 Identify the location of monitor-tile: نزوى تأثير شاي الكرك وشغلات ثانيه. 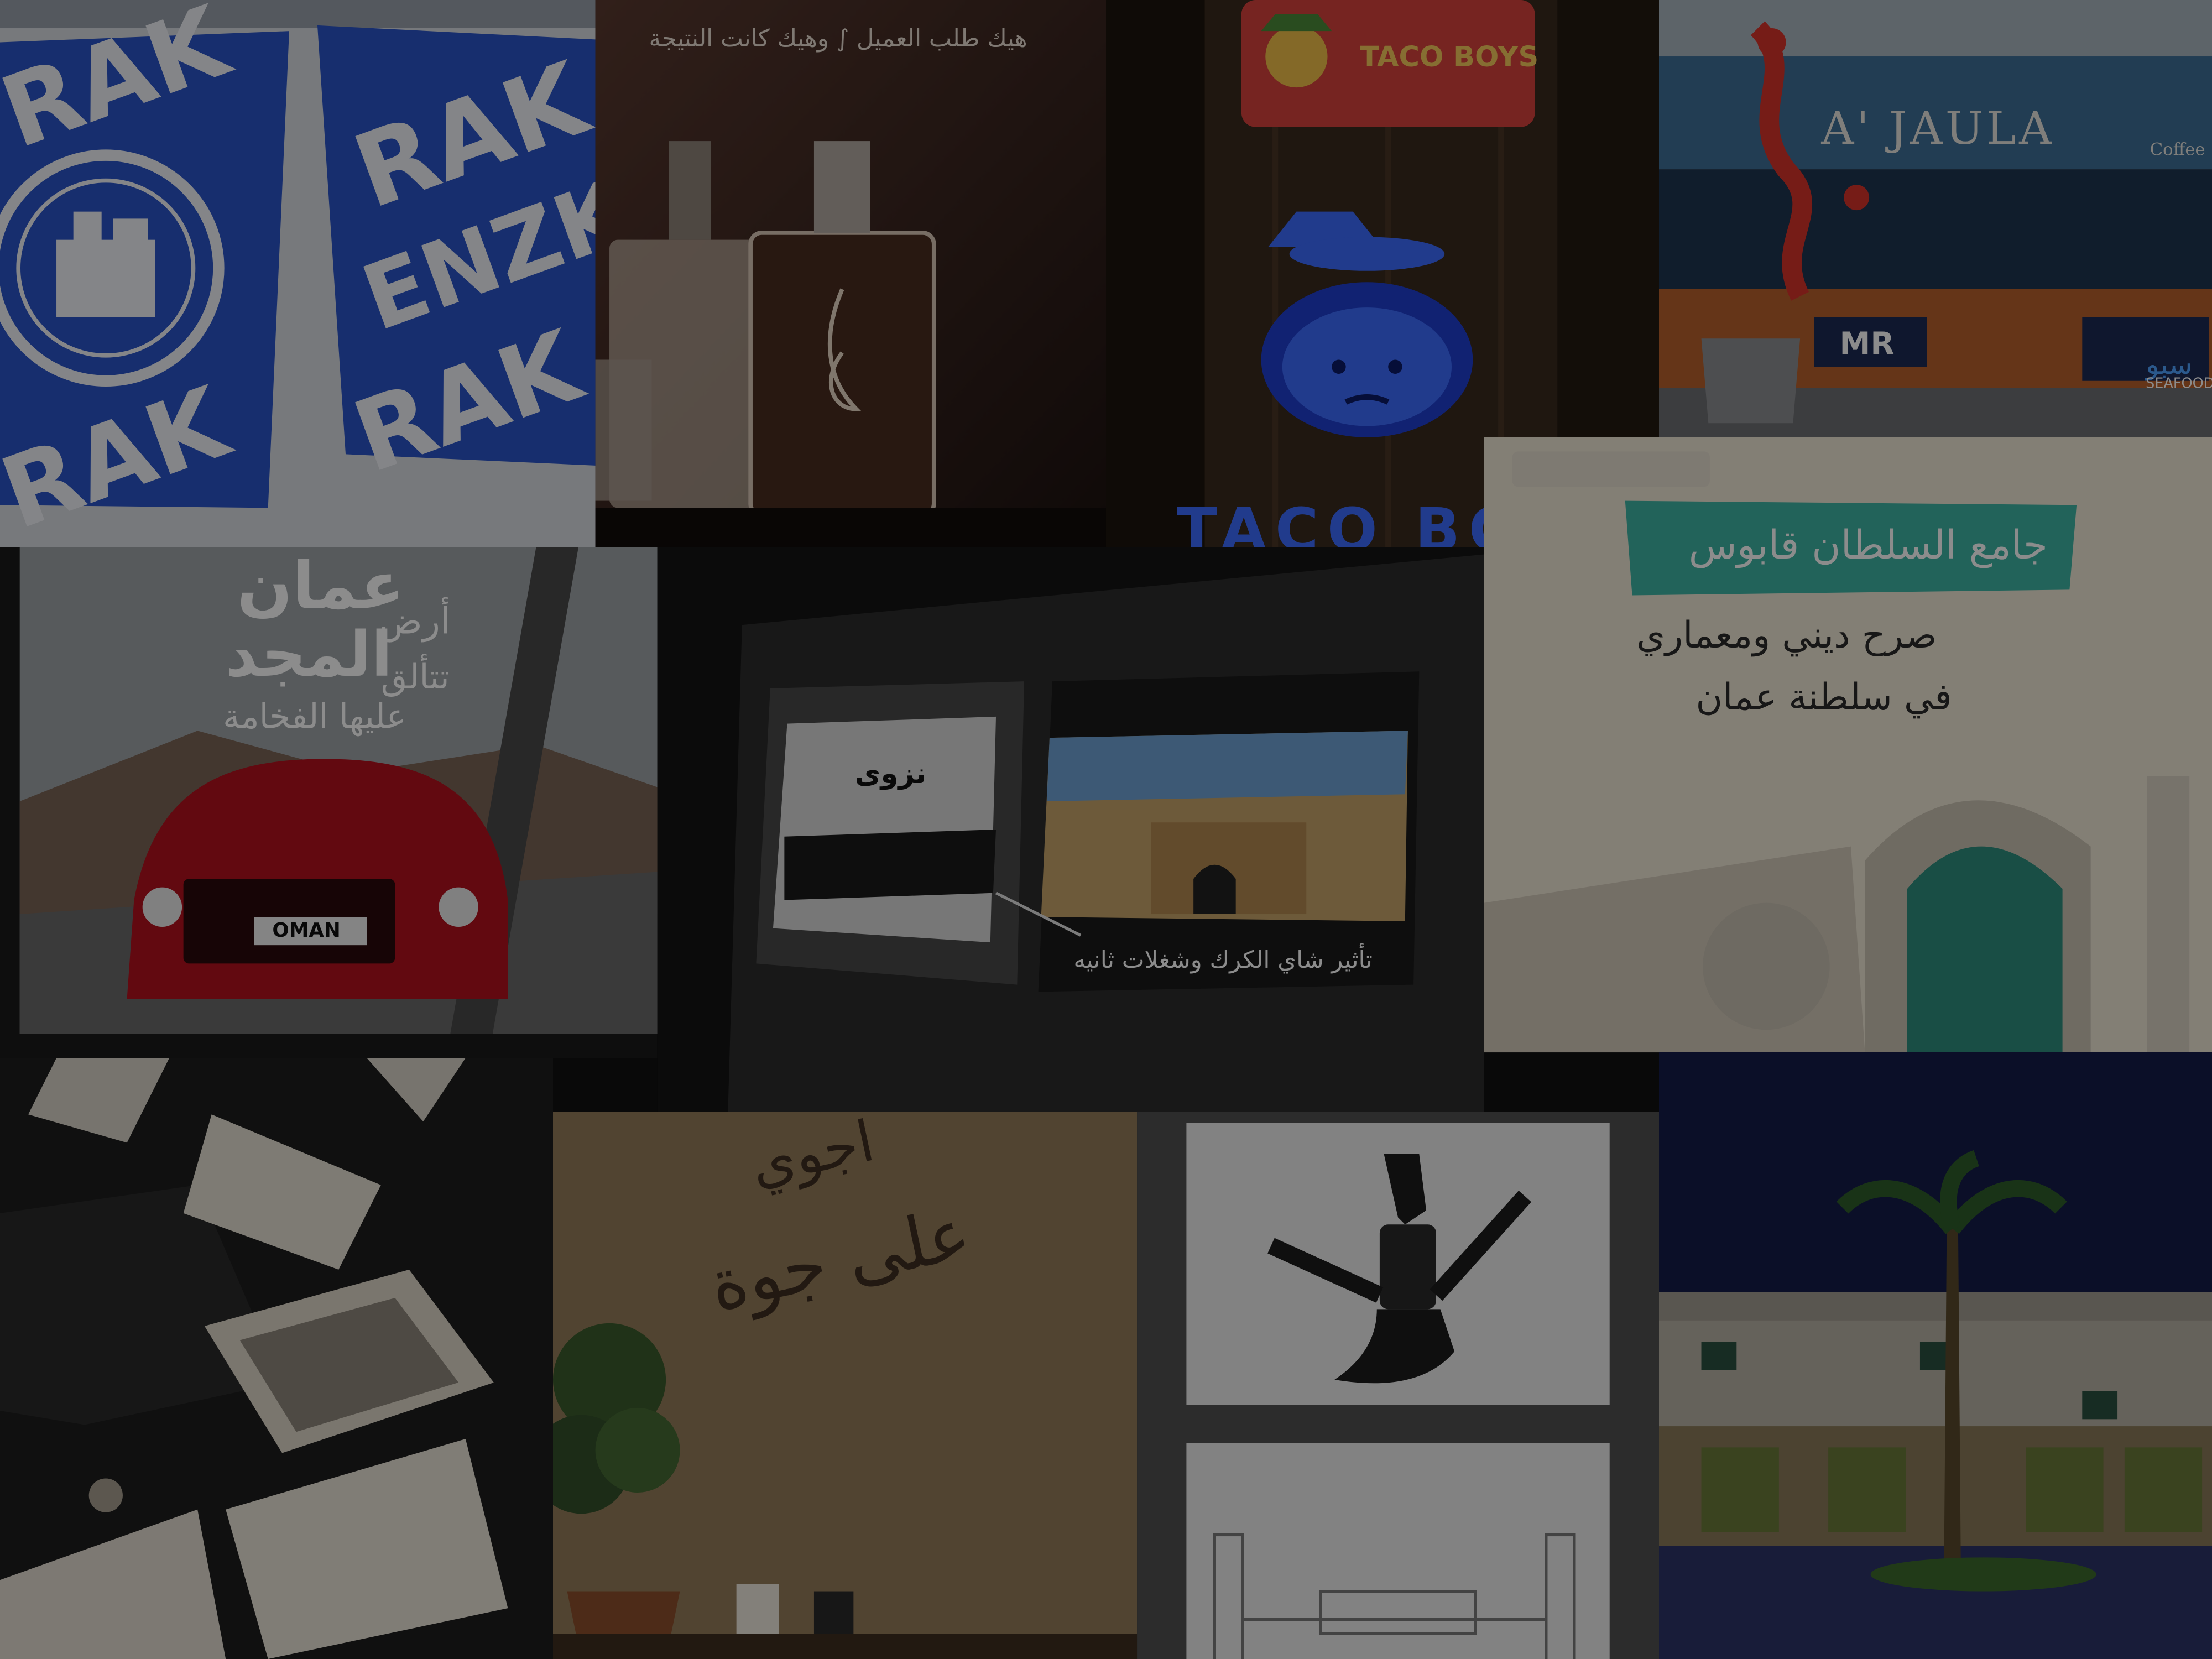
(1071, 830).